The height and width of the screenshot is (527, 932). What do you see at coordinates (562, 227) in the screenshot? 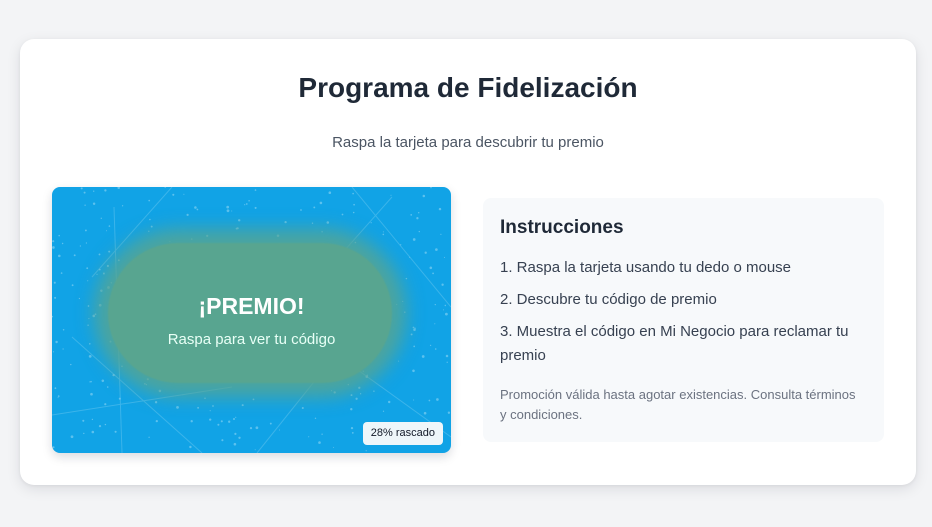
I see `instructions-title: Instrucciones` at bounding box center [562, 227].